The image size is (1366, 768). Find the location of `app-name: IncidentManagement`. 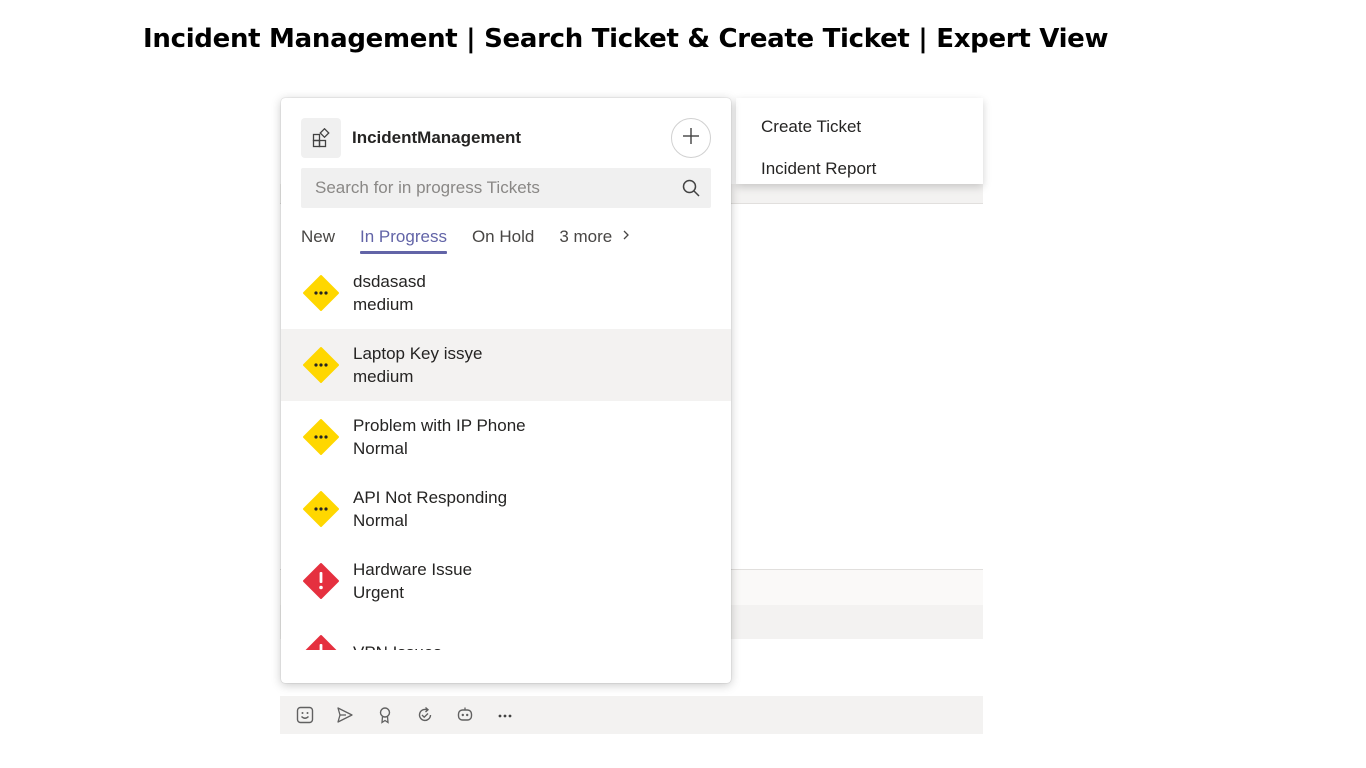

app-name: IncidentManagement is located at coordinates (437, 137).